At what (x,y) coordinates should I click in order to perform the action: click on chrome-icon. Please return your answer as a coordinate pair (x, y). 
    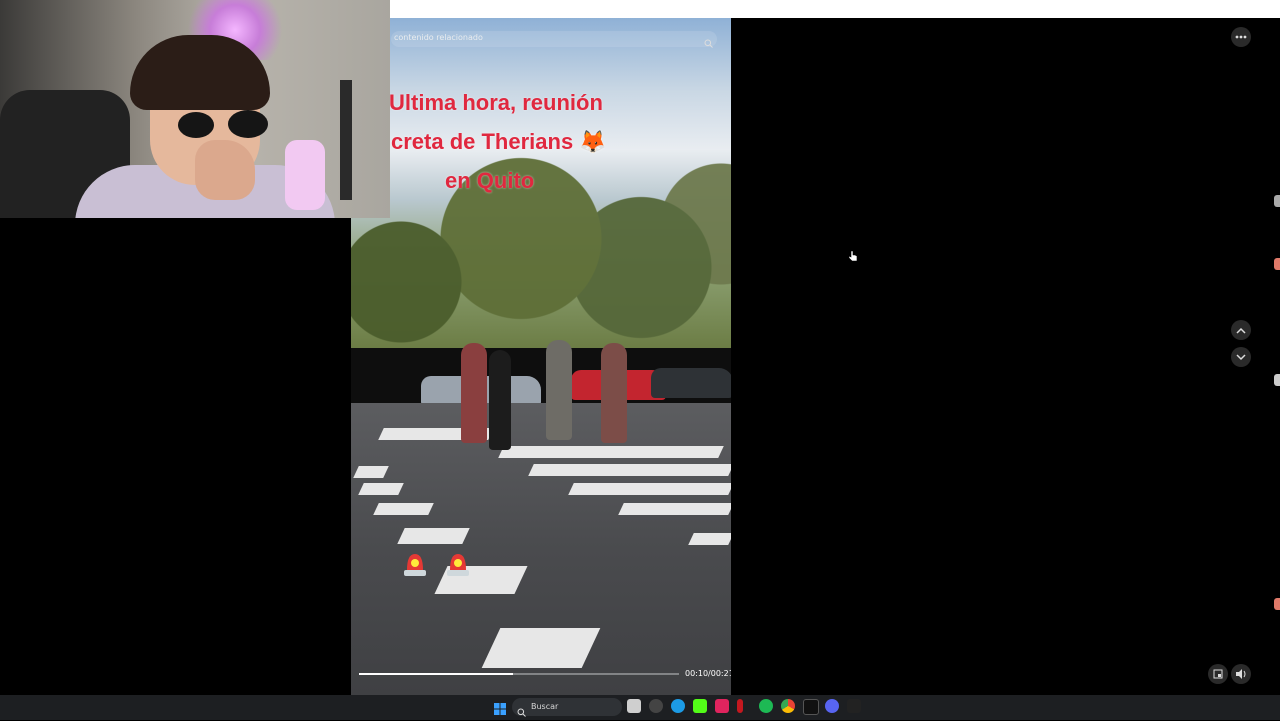
    Looking at the image, I should click on (788, 706).